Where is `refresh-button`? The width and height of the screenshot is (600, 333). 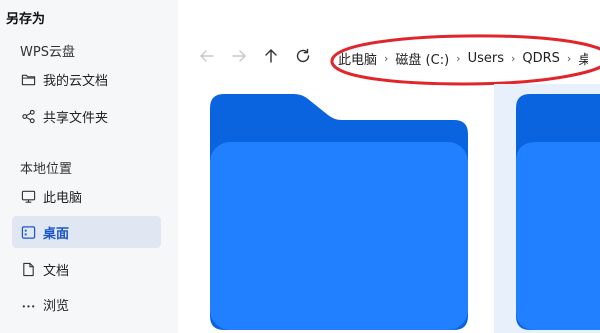 refresh-button is located at coordinates (303, 58).